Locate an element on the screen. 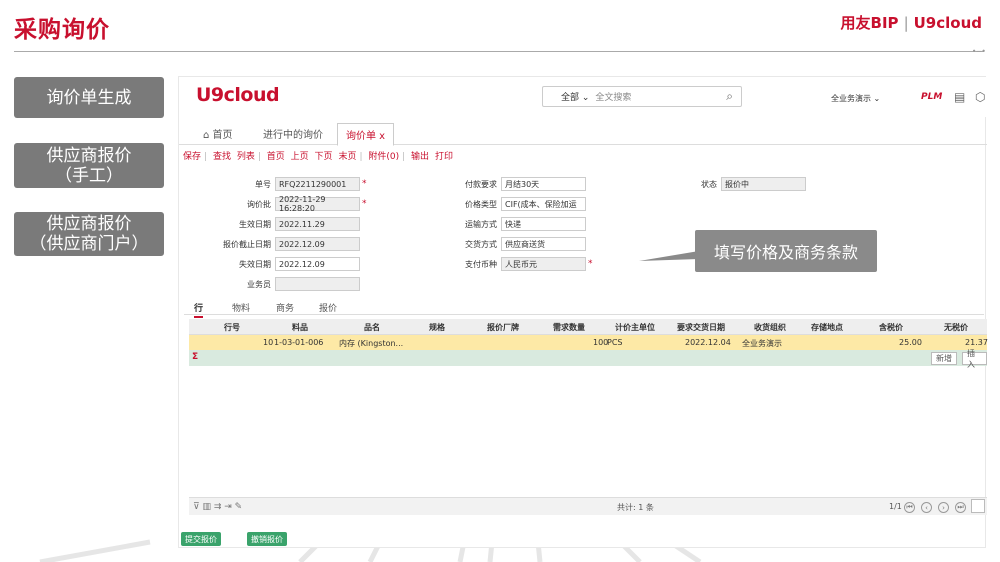  subtab-line: 行 is located at coordinates (199, 309).